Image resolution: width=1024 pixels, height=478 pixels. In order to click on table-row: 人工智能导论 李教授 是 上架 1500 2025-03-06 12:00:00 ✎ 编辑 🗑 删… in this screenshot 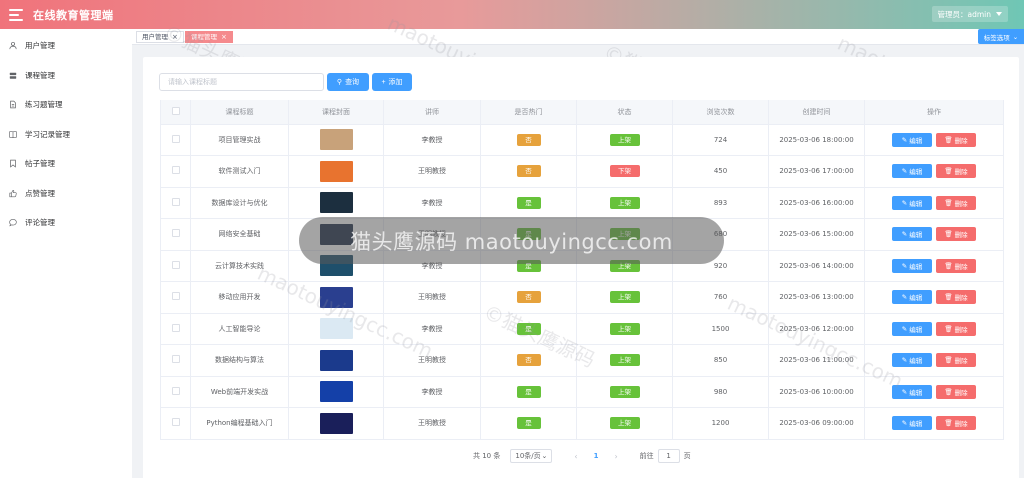, I will do `click(582, 329)`.